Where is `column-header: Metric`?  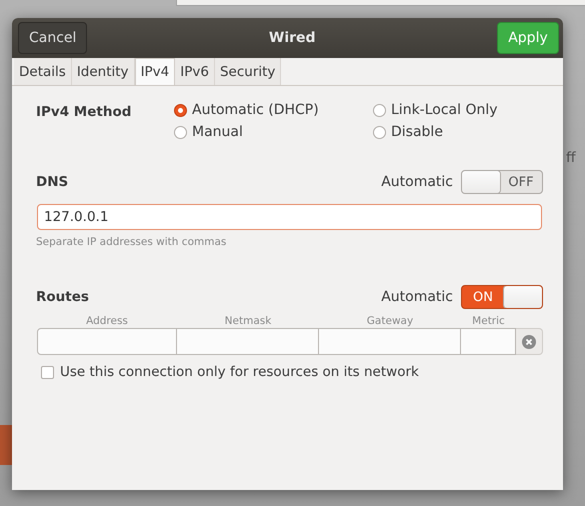 column-header: Metric is located at coordinates (488, 321).